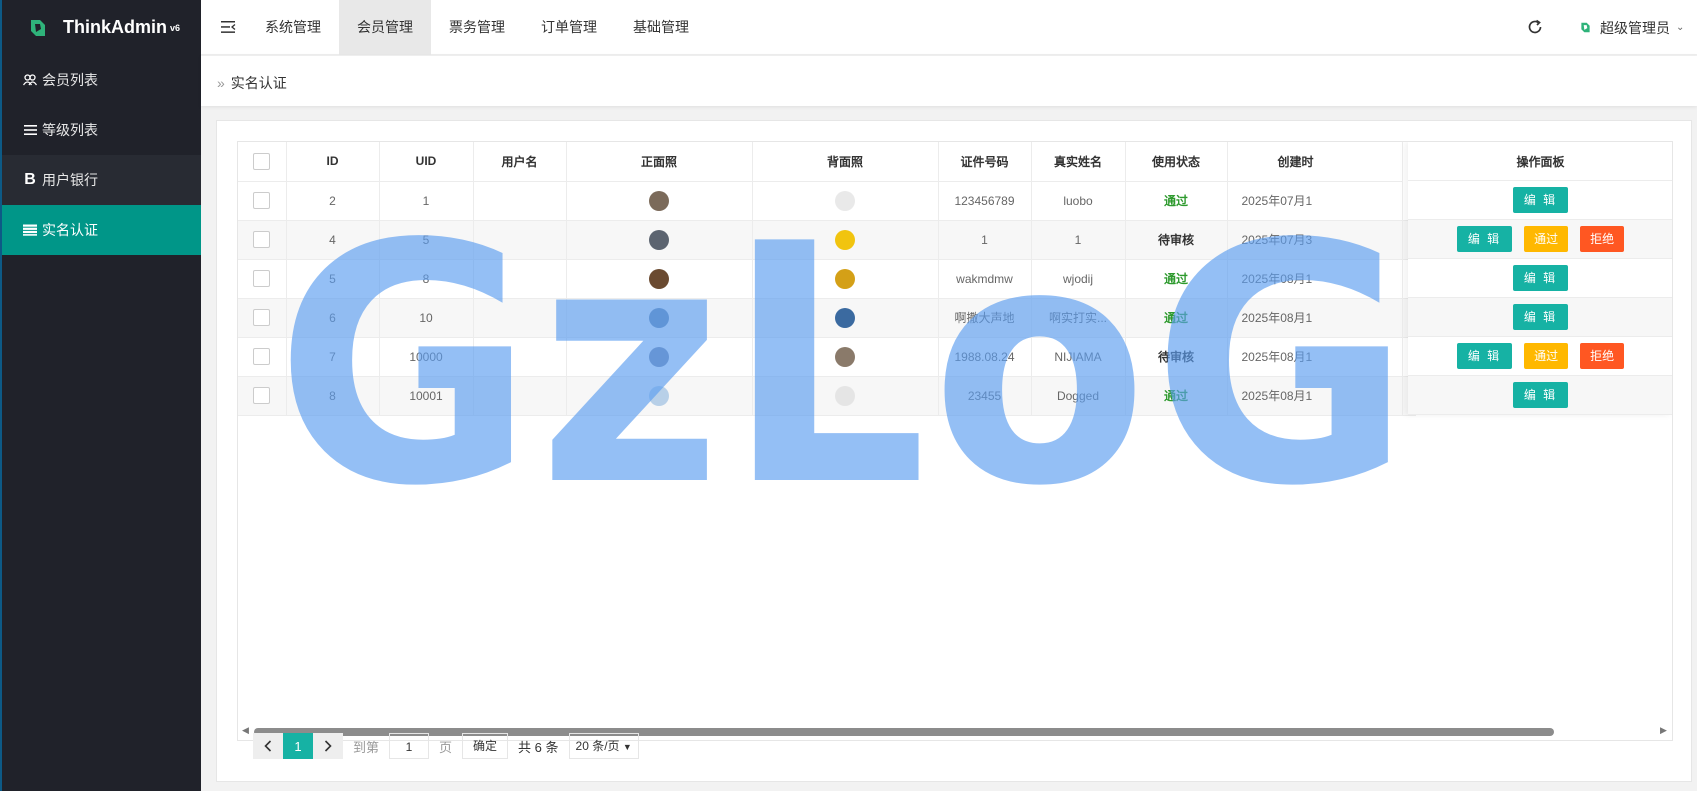 The height and width of the screenshot is (791, 1697). What do you see at coordinates (101, 130) in the screenshot?
I see `sidebar-item-level-list: 等级列表` at bounding box center [101, 130].